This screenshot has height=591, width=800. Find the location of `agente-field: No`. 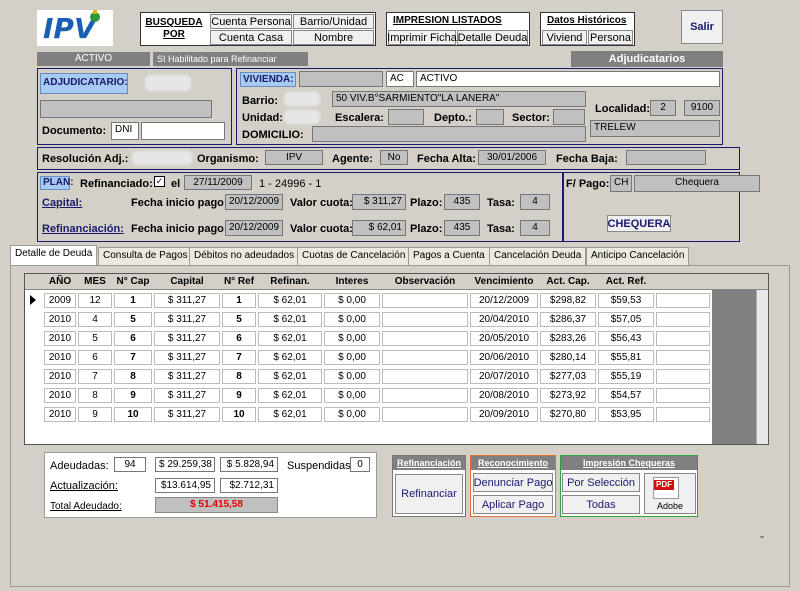

agente-field: No is located at coordinates (394, 157).